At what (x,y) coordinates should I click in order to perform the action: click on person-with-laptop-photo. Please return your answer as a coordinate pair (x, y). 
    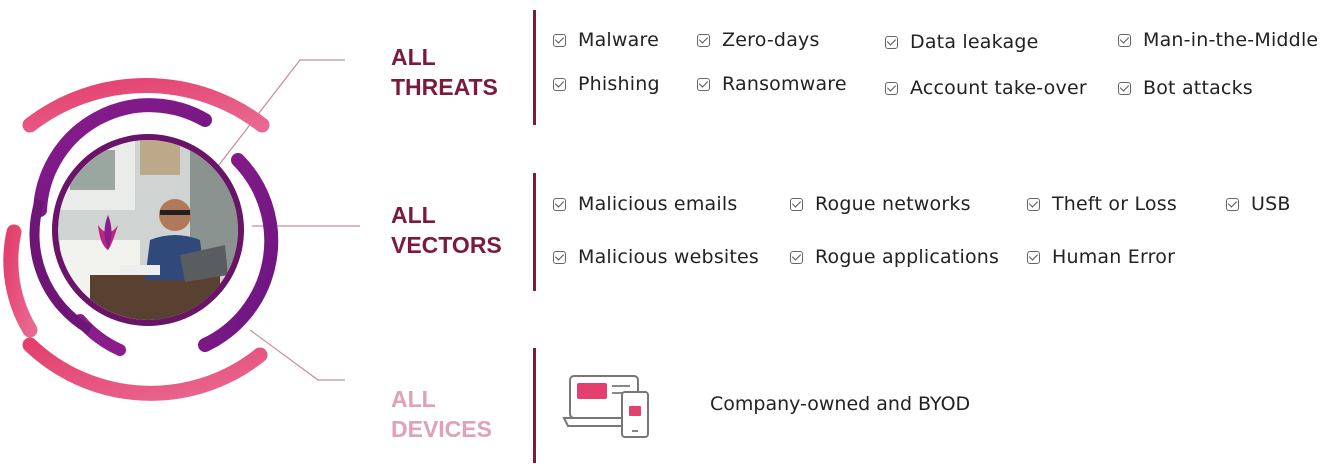
    Looking at the image, I should click on (148, 230).